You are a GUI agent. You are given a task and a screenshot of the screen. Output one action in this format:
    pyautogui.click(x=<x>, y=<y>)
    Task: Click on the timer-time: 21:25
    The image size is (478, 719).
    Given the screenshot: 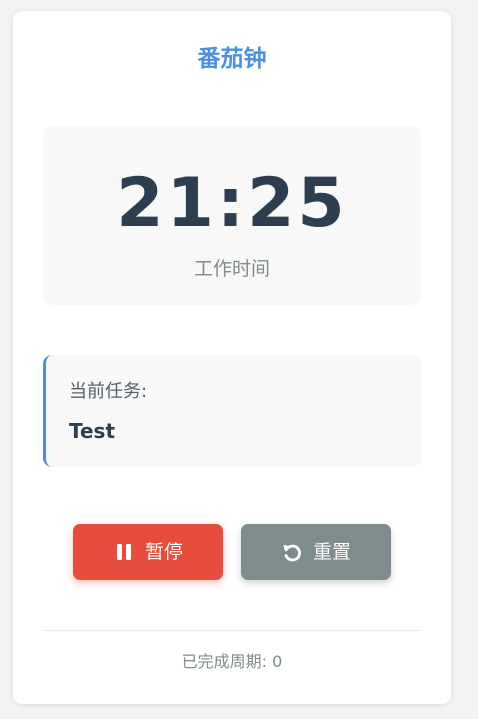 What is the action you would take?
    pyautogui.click(x=232, y=203)
    